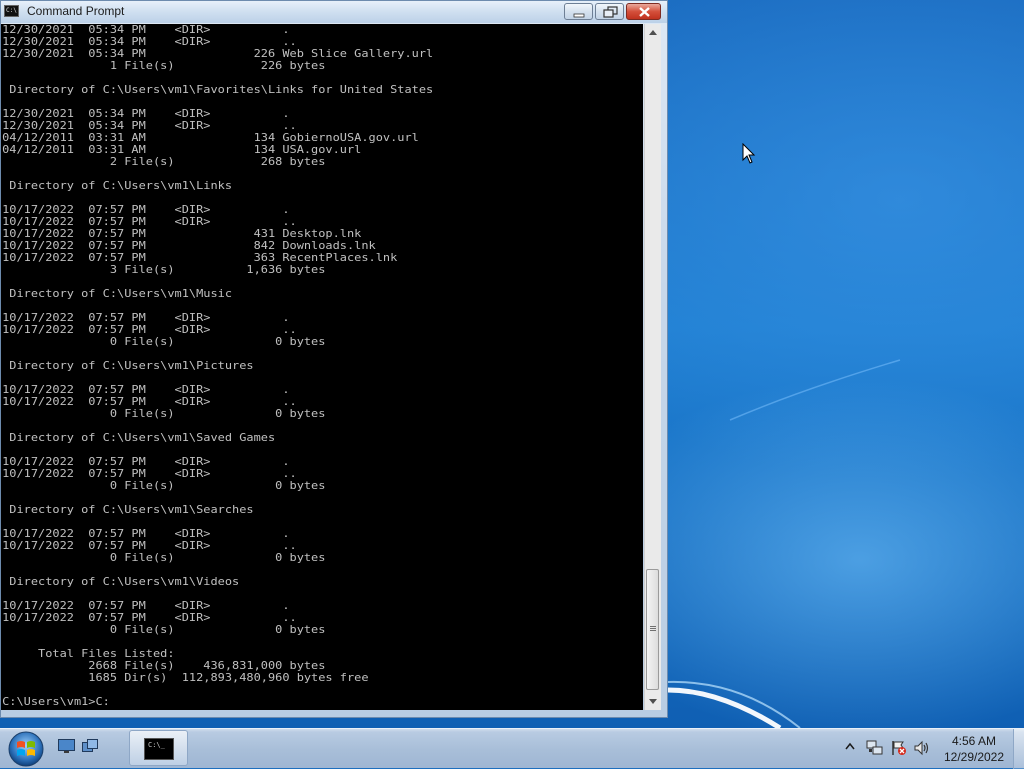  I want to click on minimize-button, so click(578, 11).